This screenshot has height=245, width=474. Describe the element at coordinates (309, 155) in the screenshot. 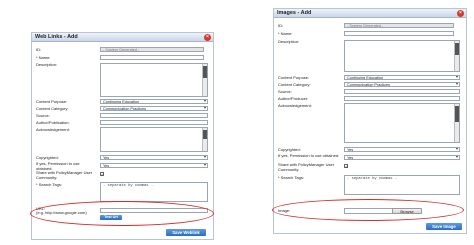

I see `permission-label: If yes, Permission to use obtained:` at that location.